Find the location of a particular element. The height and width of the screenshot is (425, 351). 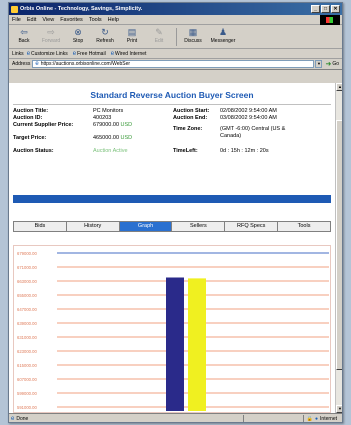

tab-bids: Bids is located at coordinates (40, 226).